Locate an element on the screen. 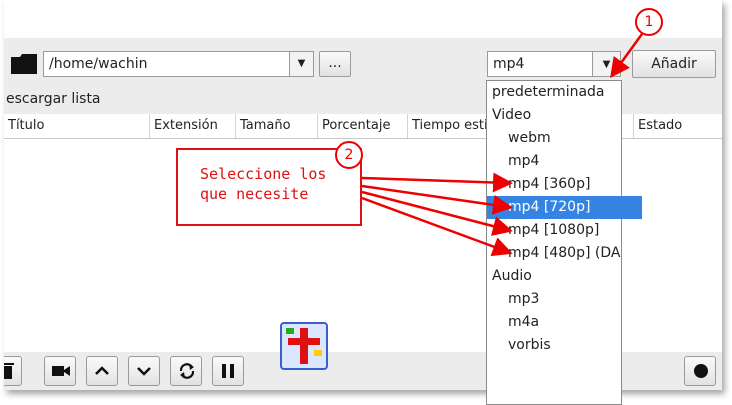 This screenshot has width=732, height=405. reload-button is located at coordinates (186, 371).